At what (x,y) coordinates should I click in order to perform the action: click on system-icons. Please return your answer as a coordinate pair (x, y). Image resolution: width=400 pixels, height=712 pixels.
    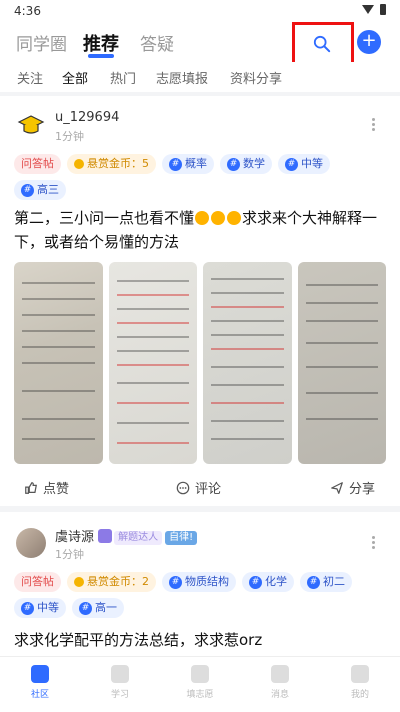
    Looking at the image, I should click on (374, 9).